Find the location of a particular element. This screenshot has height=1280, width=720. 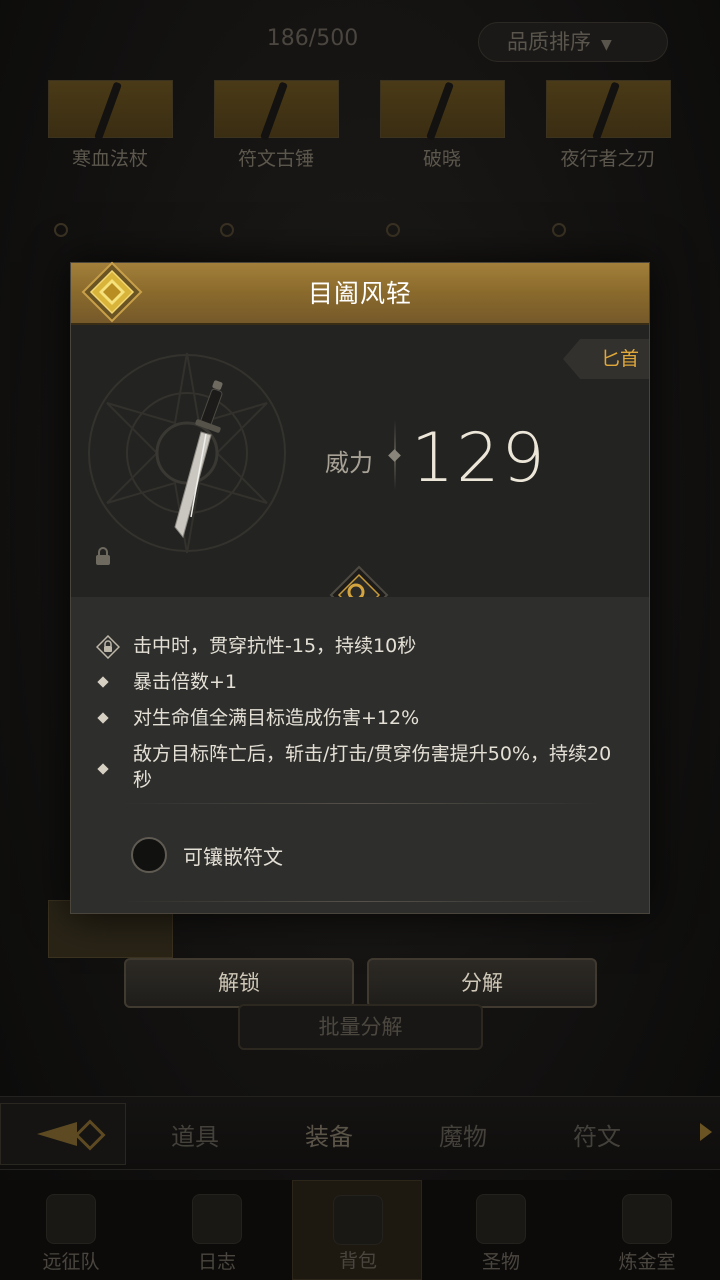

power-label: 威力 is located at coordinates (349, 463).